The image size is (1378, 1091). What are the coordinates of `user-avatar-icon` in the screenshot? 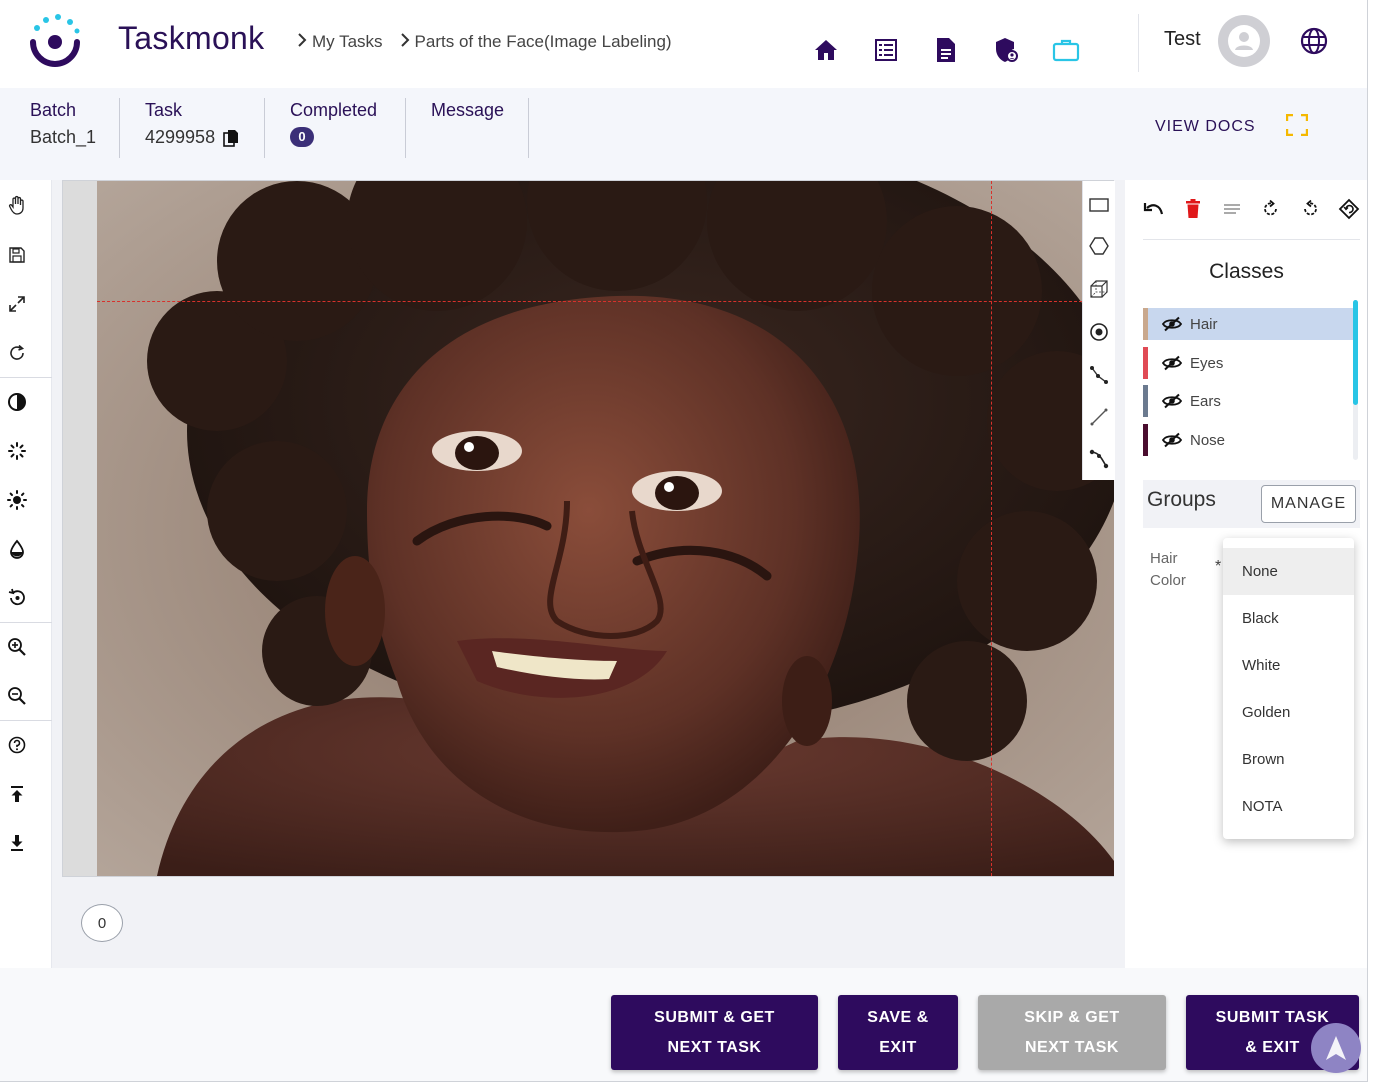 It's located at (1244, 41).